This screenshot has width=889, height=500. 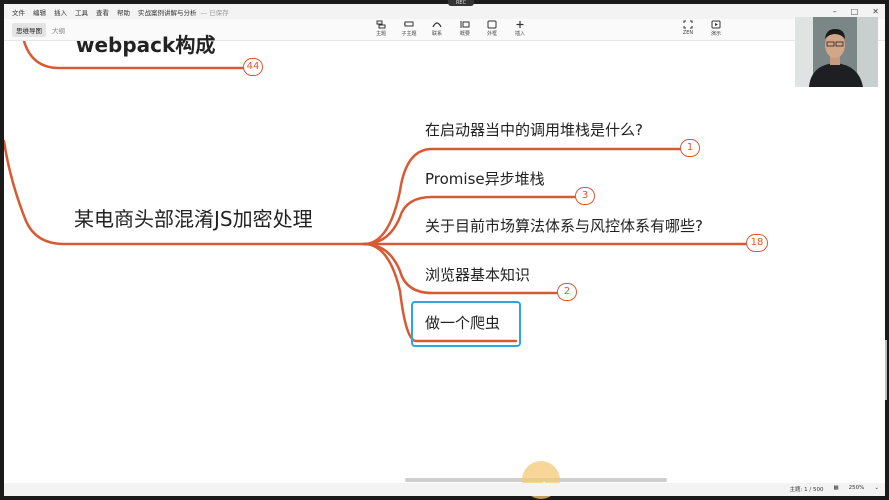 What do you see at coordinates (193, 217) in the screenshot?
I see `root-topic: 某电商头部混淆JS加密处理` at bounding box center [193, 217].